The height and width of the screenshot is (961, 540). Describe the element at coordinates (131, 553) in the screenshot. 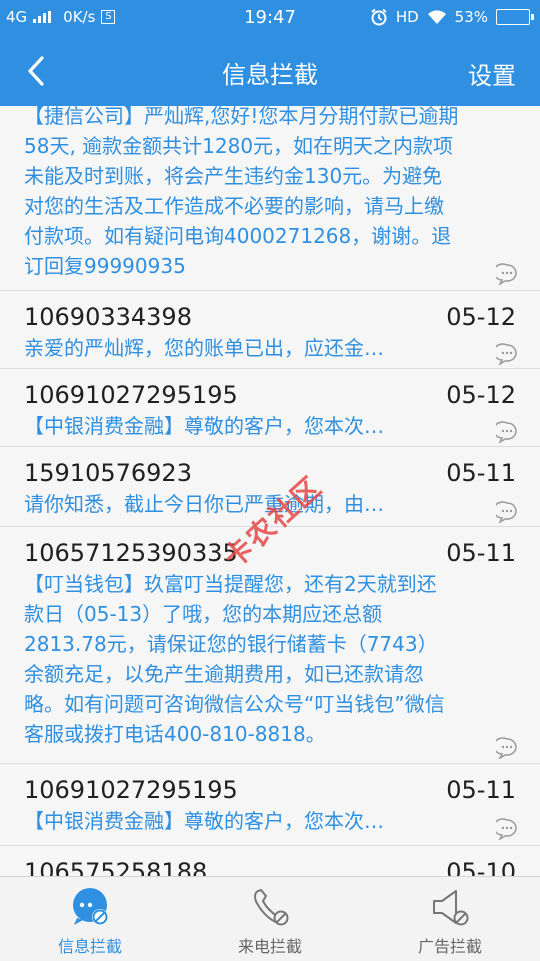

I see `sender-number: 10657125390335` at that location.